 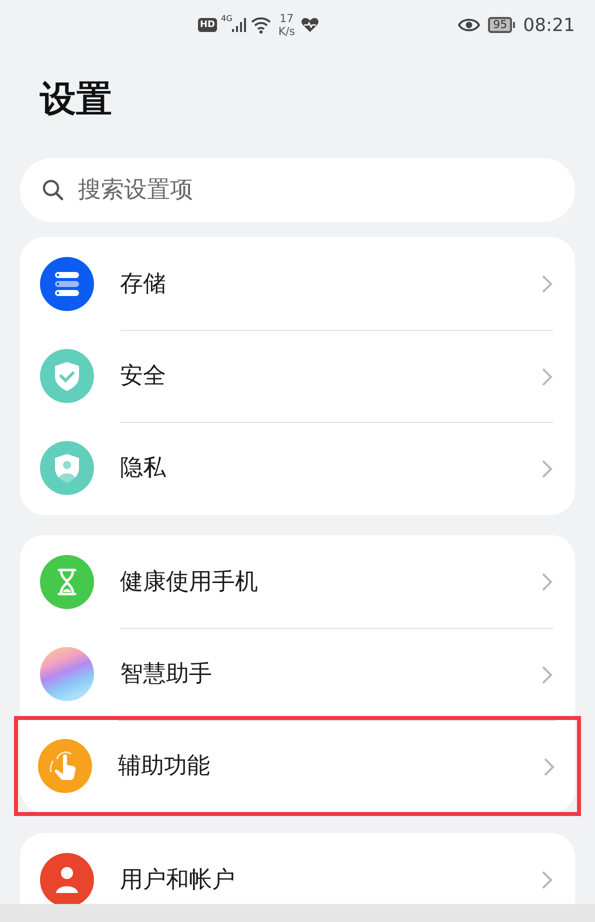 What do you see at coordinates (226, 19) in the screenshot?
I see `network-label: 4G` at bounding box center [226, 19].